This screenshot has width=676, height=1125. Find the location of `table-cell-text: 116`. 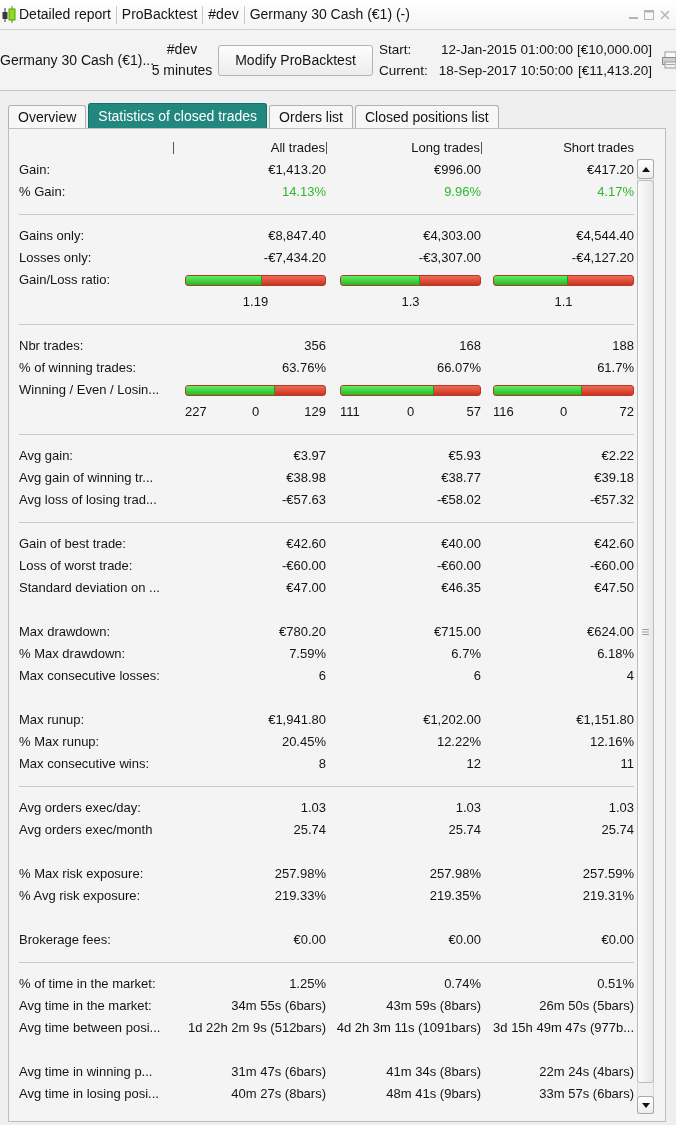

table-cell-text: 116 is located at coordinates (503, 412).